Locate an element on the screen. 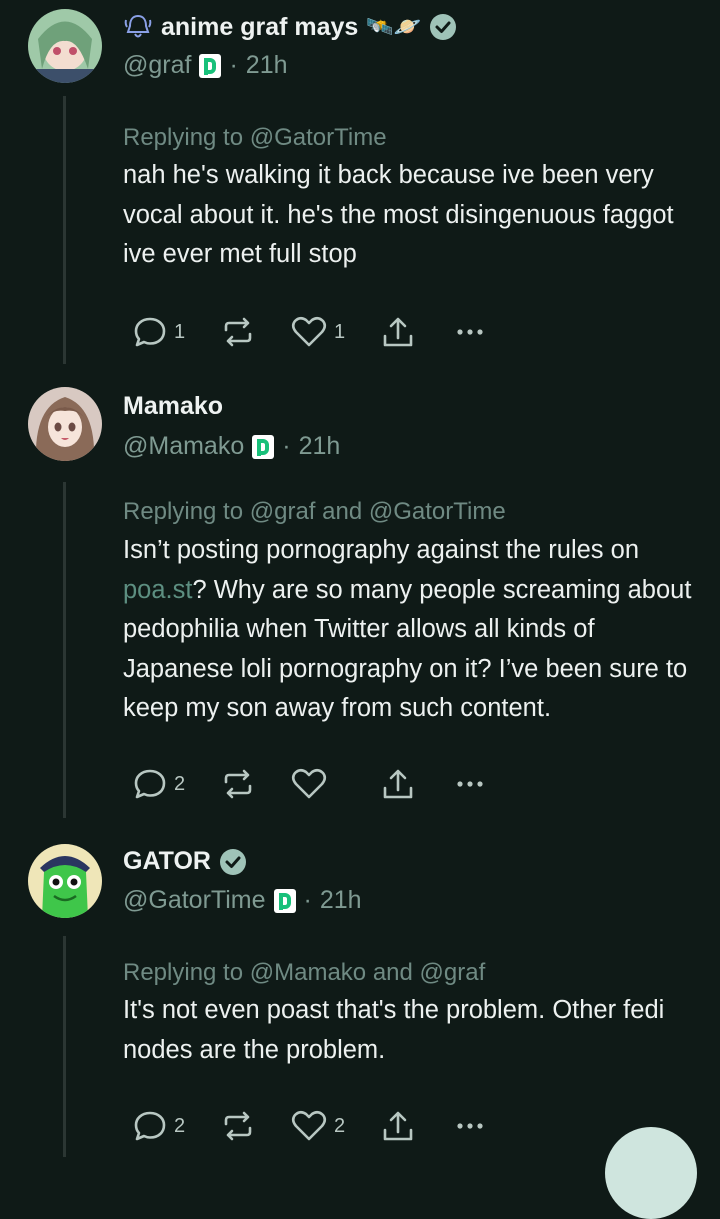 This screenshot has height=1219, width=720. author-handle: @GatorTime is located at coordinates (194, 900).